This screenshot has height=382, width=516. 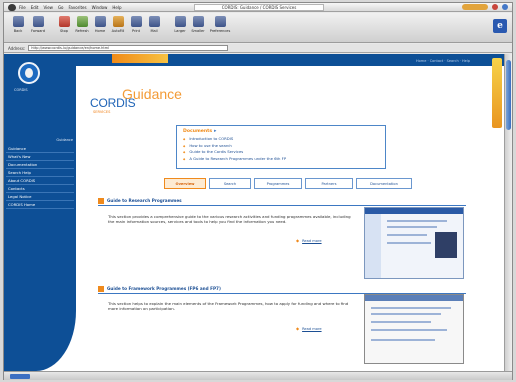 What do you see at coordinates (140, 58) in the screenshot?
I see `header-accent` at bounding box center [140, 58].